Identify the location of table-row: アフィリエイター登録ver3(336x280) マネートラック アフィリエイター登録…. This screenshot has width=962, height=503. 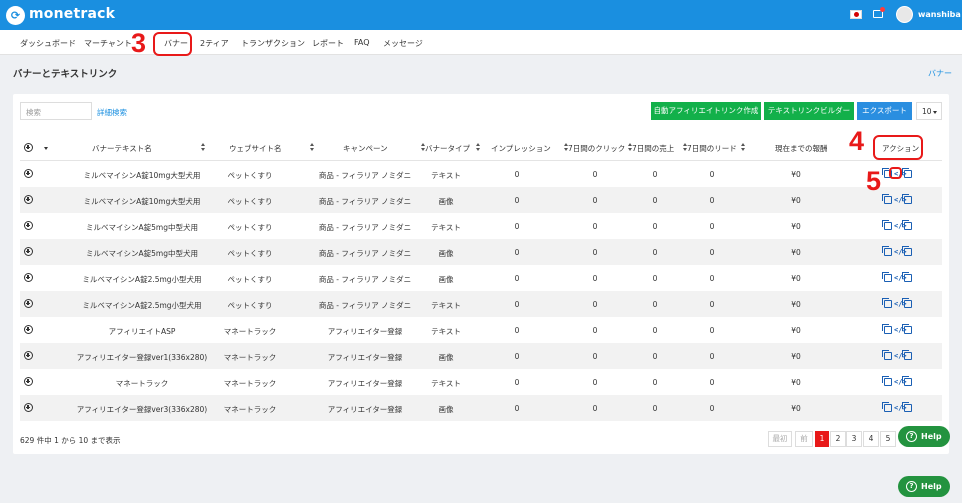
(481, 408).